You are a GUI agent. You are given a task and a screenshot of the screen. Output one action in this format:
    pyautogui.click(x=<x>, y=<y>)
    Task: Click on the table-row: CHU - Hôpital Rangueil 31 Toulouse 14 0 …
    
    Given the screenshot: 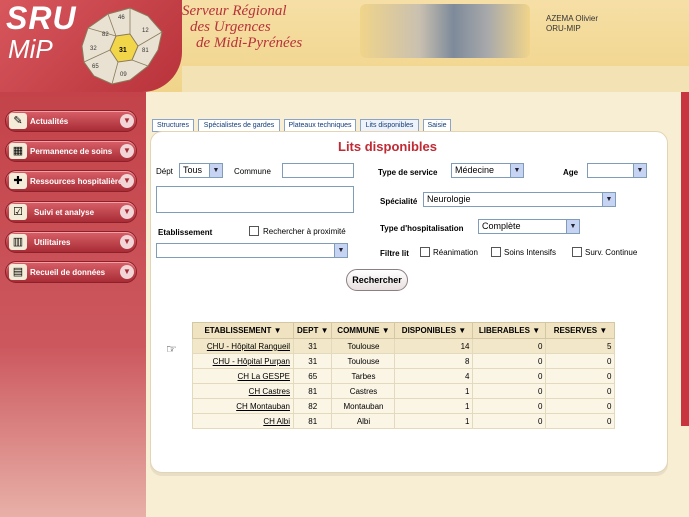 What is the action you would take?
    pyautogui.click(x=404, y=346)
    